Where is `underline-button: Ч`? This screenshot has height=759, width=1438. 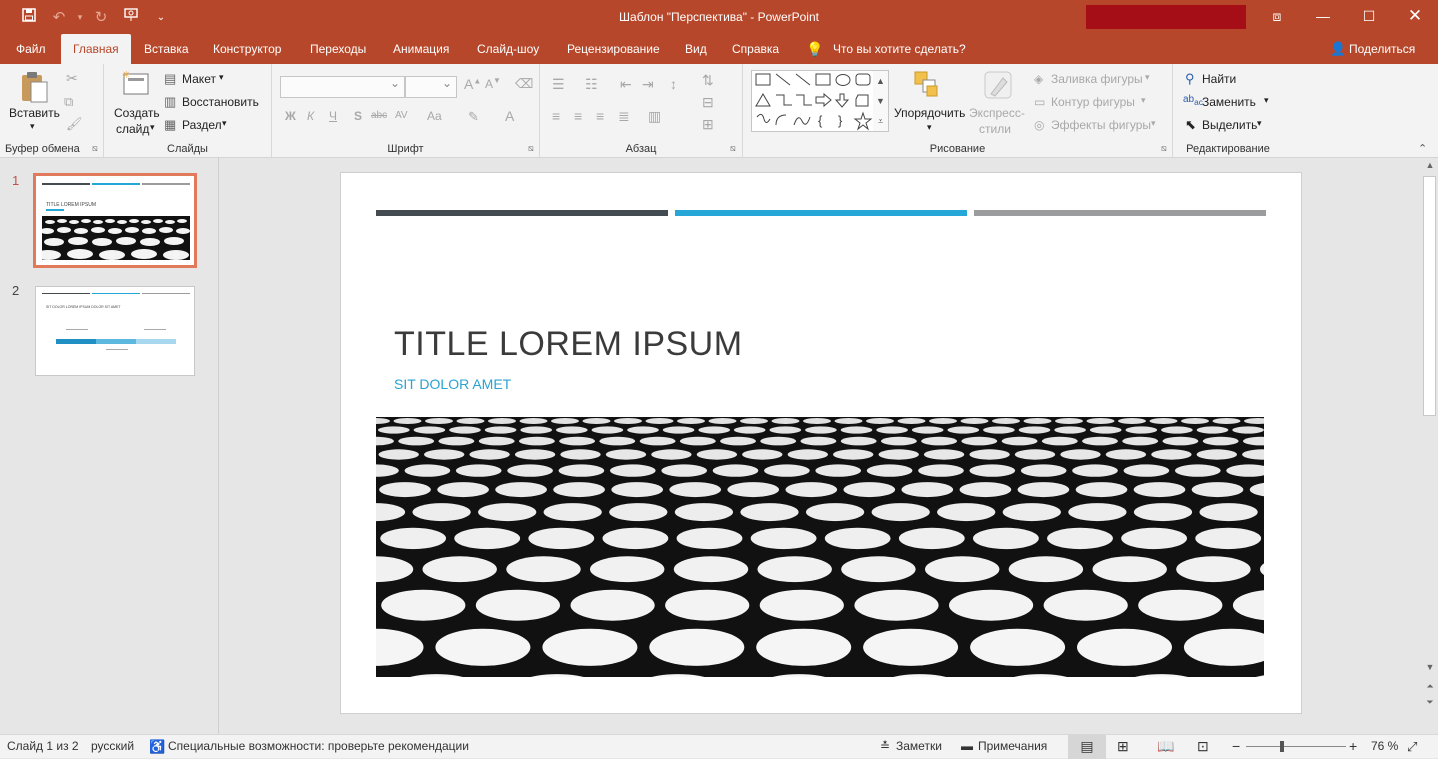 underline-button: Ч is located at coordinates (333, 116).